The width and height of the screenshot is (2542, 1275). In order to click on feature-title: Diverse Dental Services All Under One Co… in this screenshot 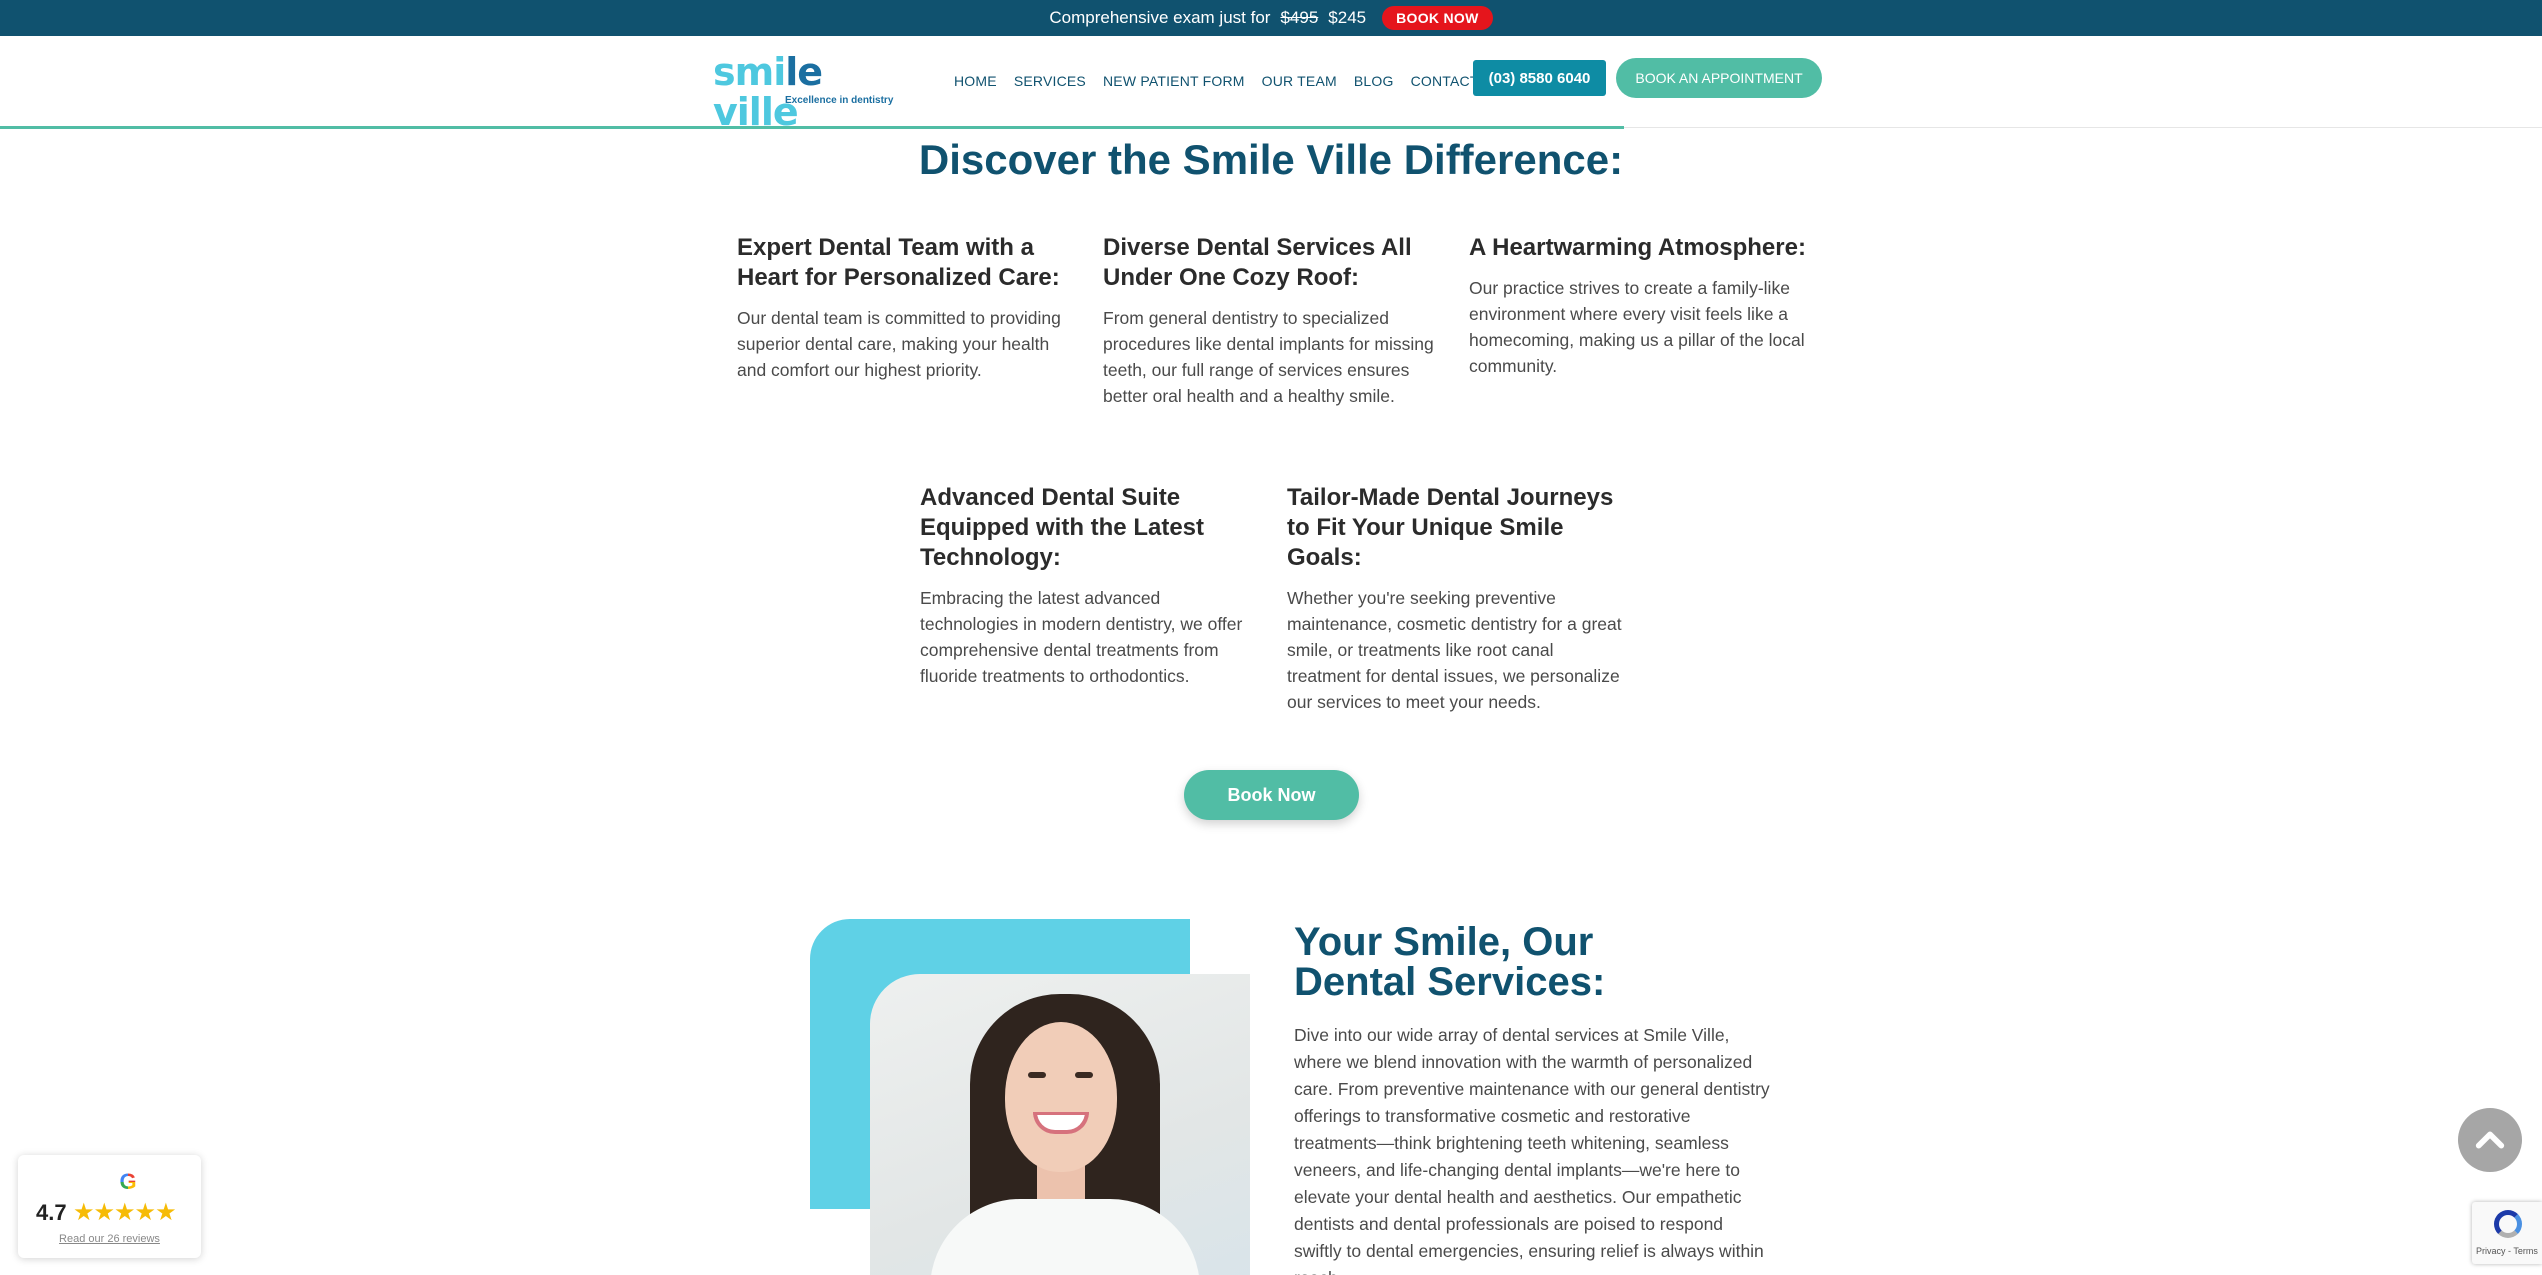, I will do `click(1257, 262)`.